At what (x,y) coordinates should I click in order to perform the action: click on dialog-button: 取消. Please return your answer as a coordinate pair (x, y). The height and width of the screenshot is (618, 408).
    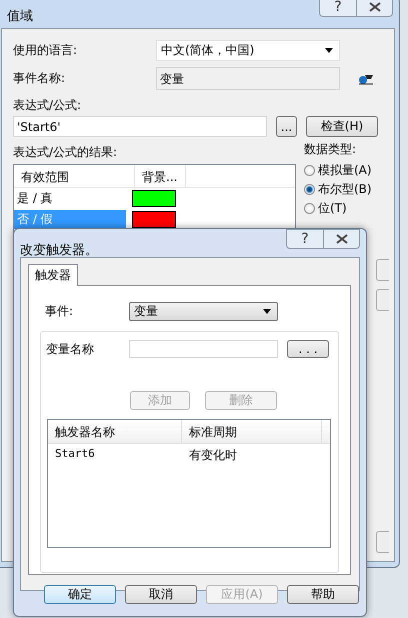
    Looking at the image, I should click on (161, 594).